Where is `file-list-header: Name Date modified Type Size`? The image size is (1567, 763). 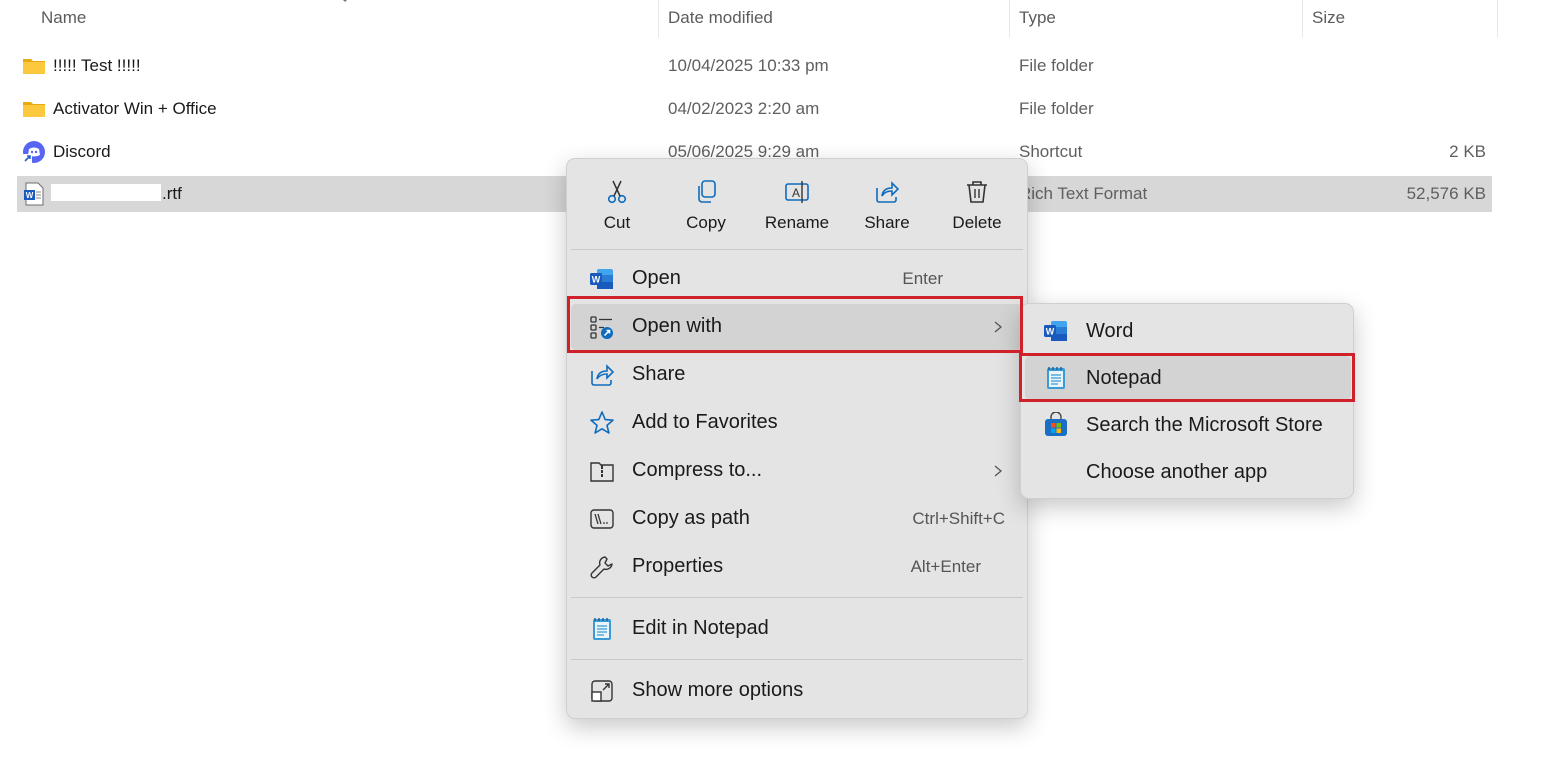 file-list-header: Name Date modified Type Size is located at coordinates (750, 19).